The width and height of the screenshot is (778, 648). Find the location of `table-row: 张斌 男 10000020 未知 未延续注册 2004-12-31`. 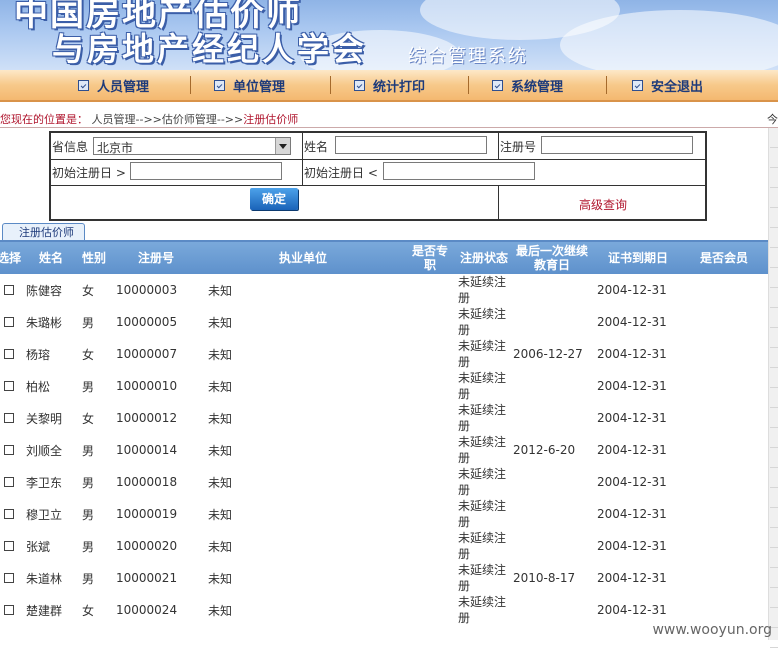

table-row: 张斌 男 10000020 未知 未延续注册 2004-12-31 is located at coordinates (384, 546).